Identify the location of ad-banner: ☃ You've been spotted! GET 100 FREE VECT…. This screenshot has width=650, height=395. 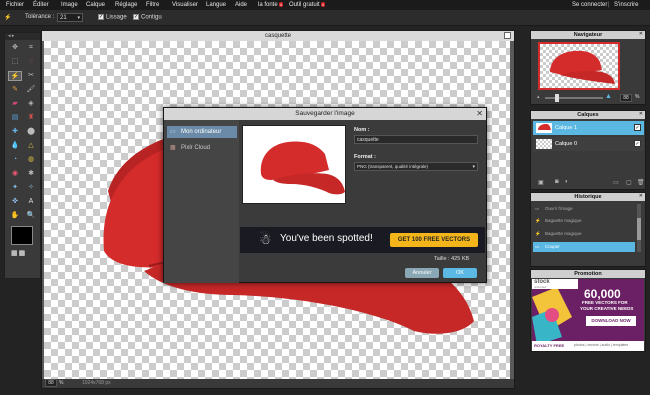
(362, 240).